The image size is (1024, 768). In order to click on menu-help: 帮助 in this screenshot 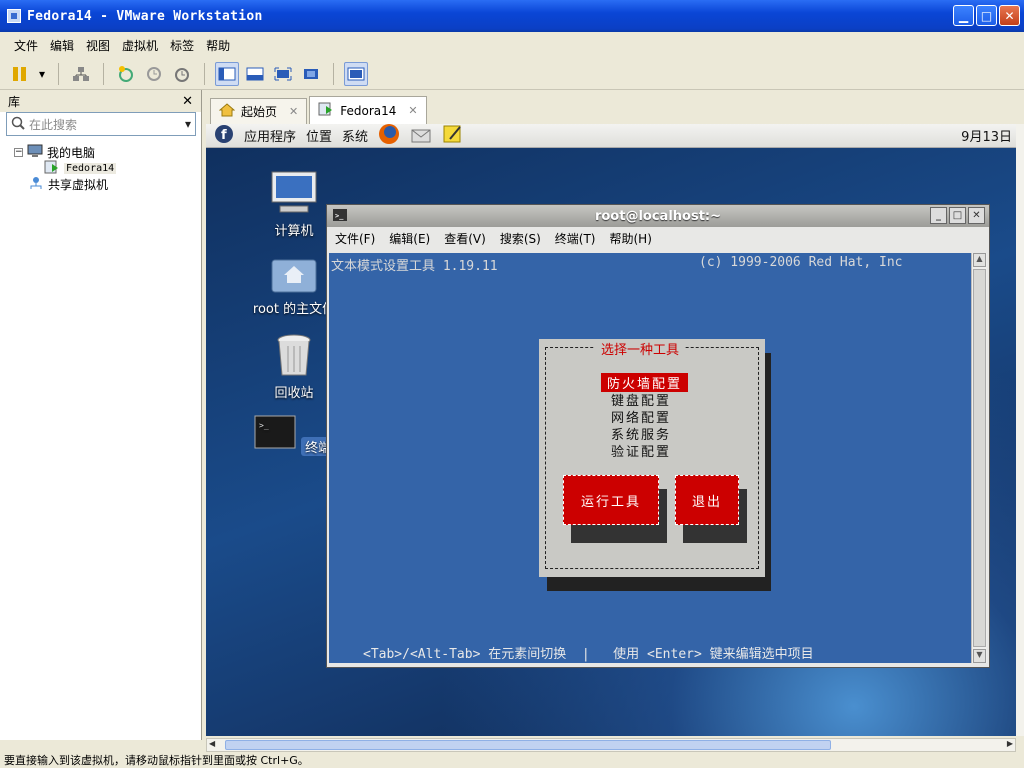, I will do `click(218, 45)`.